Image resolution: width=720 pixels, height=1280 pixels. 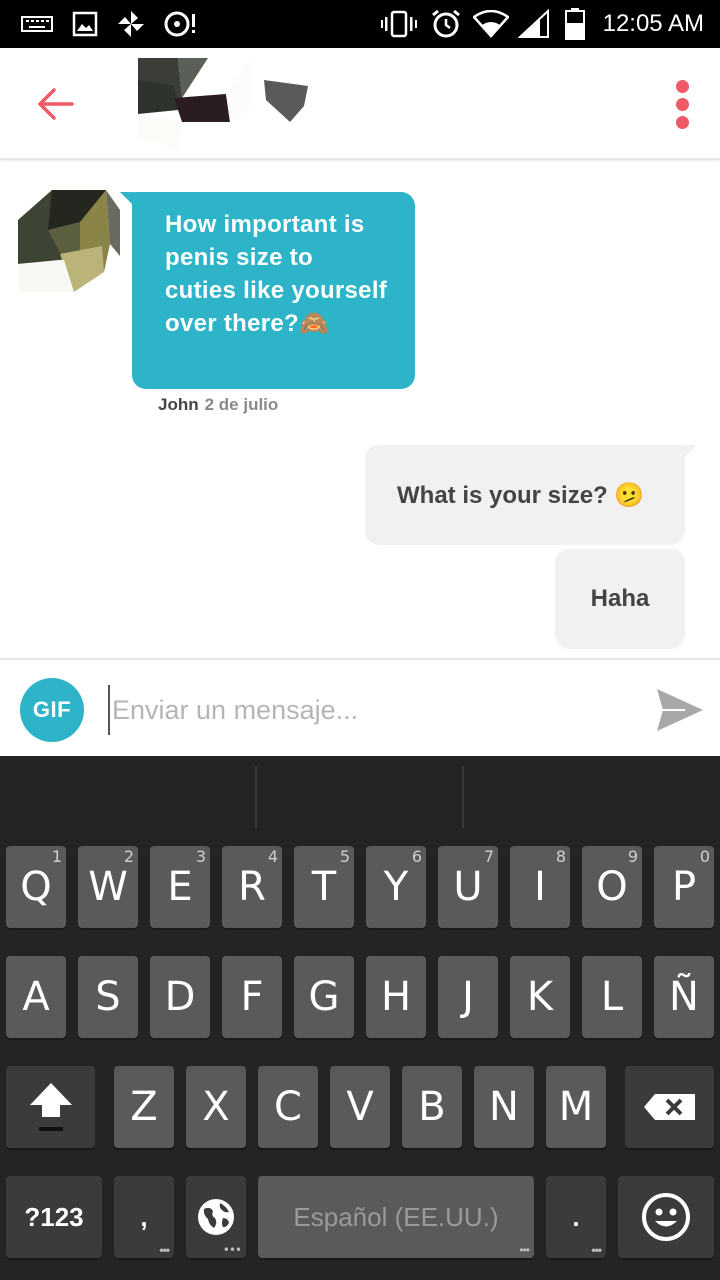 I want to click on key-e: E3, so click(x=180, y=887).